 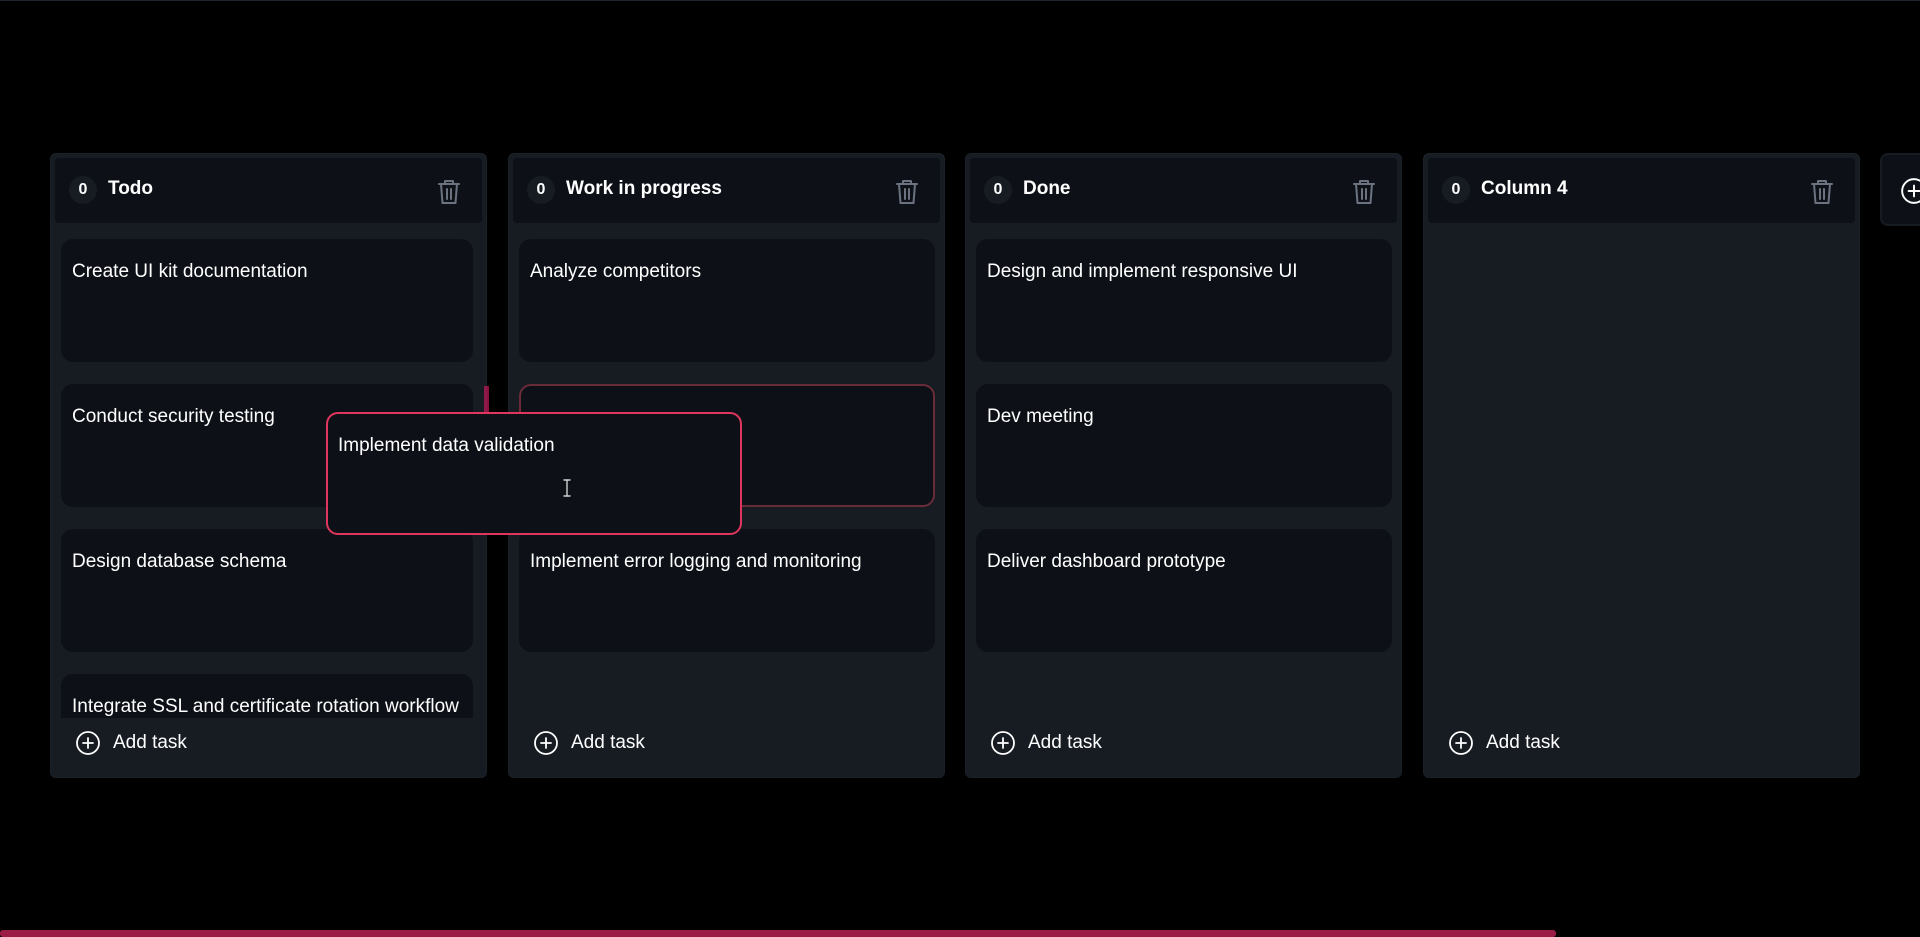 I want to click on task-card: Design database schema, so click(x=267, y=590).